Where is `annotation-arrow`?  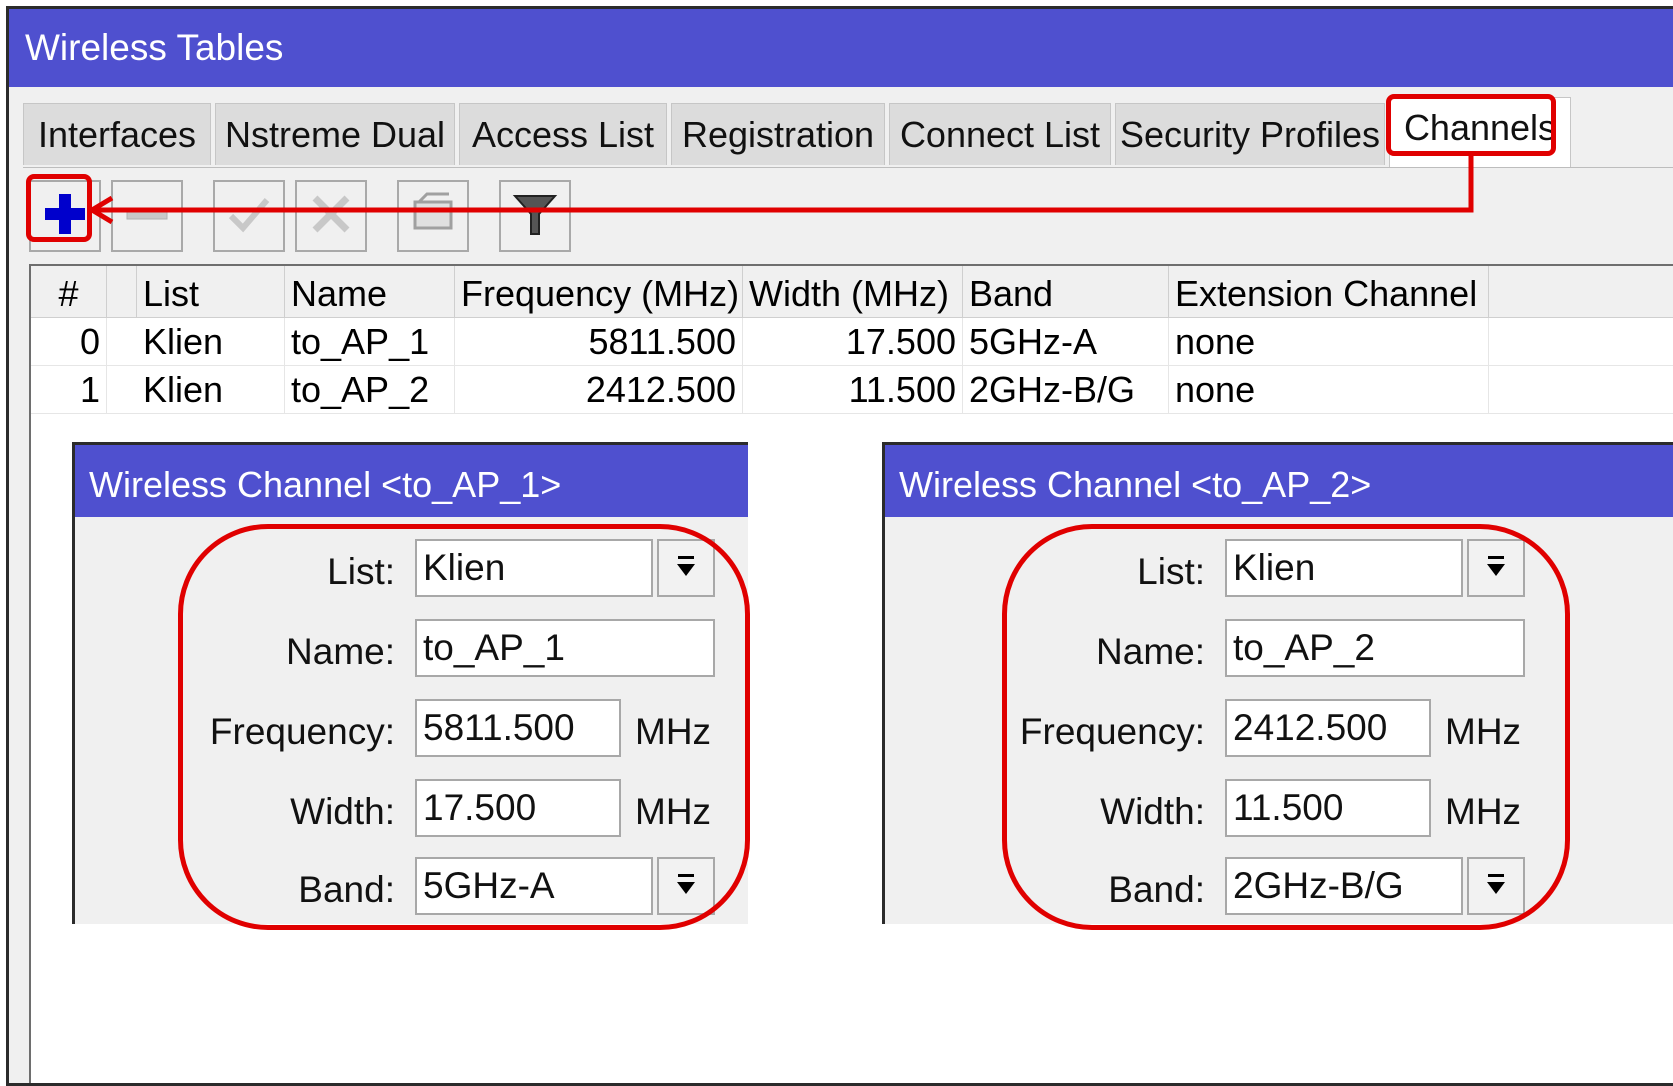 annotation-arrow is located at coordinates (782, 190).